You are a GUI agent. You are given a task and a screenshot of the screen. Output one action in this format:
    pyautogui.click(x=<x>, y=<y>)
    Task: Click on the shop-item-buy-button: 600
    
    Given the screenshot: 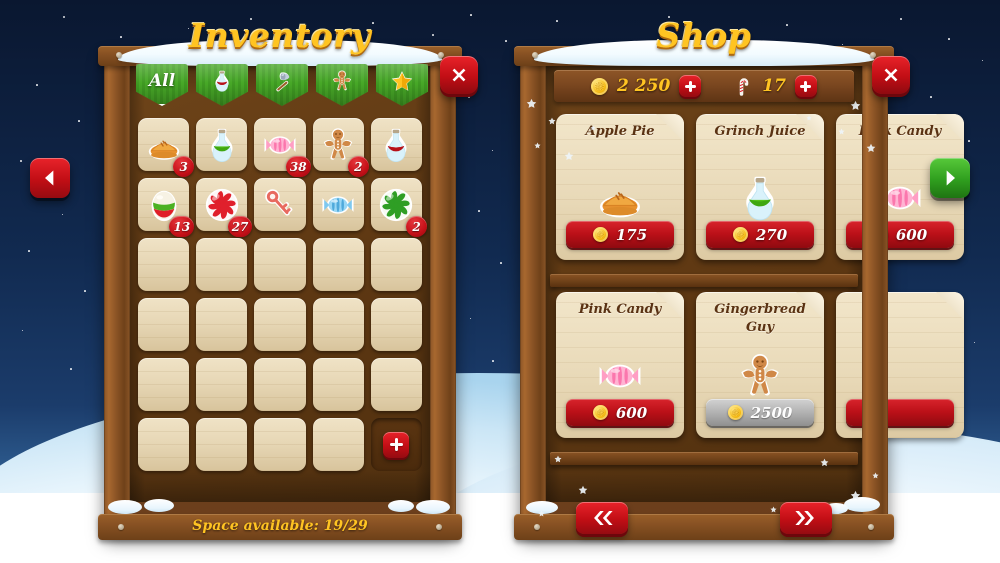 What is the action you would take?
    pyautogui.click(x=620, y=412)
    